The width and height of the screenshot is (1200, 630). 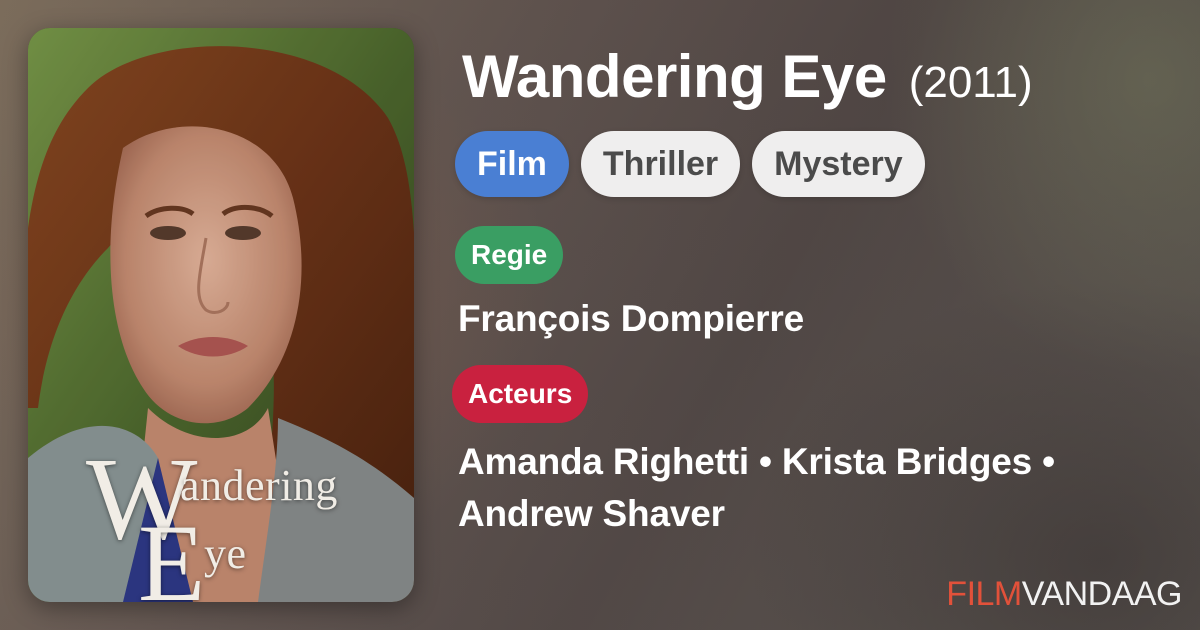 I want to click on director-name: François Dompierre, so click(x=631, y=319).